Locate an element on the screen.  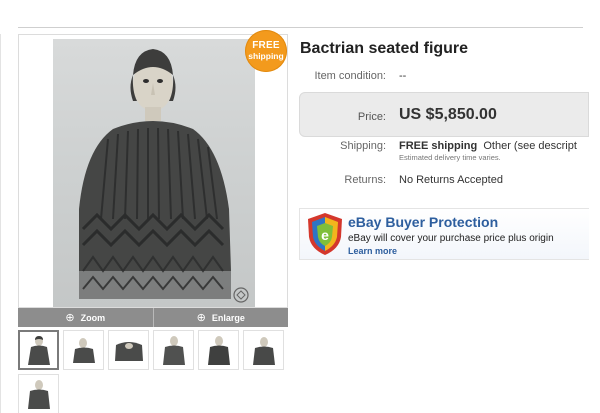
item-condition-value: -- is located at coordinates (403, 76).